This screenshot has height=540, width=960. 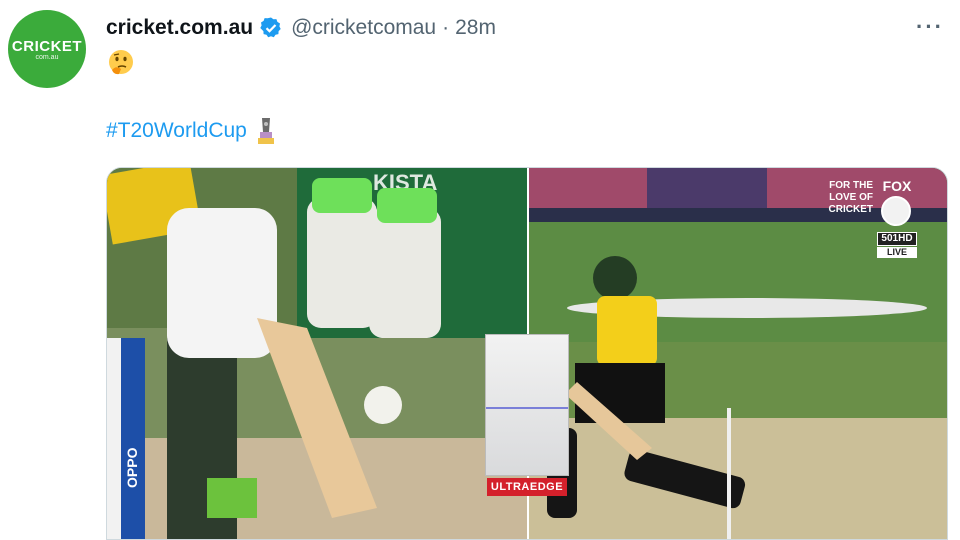 I want to click on ultraedge-label: ULTRAEDGE, so click(x=527, y=487).